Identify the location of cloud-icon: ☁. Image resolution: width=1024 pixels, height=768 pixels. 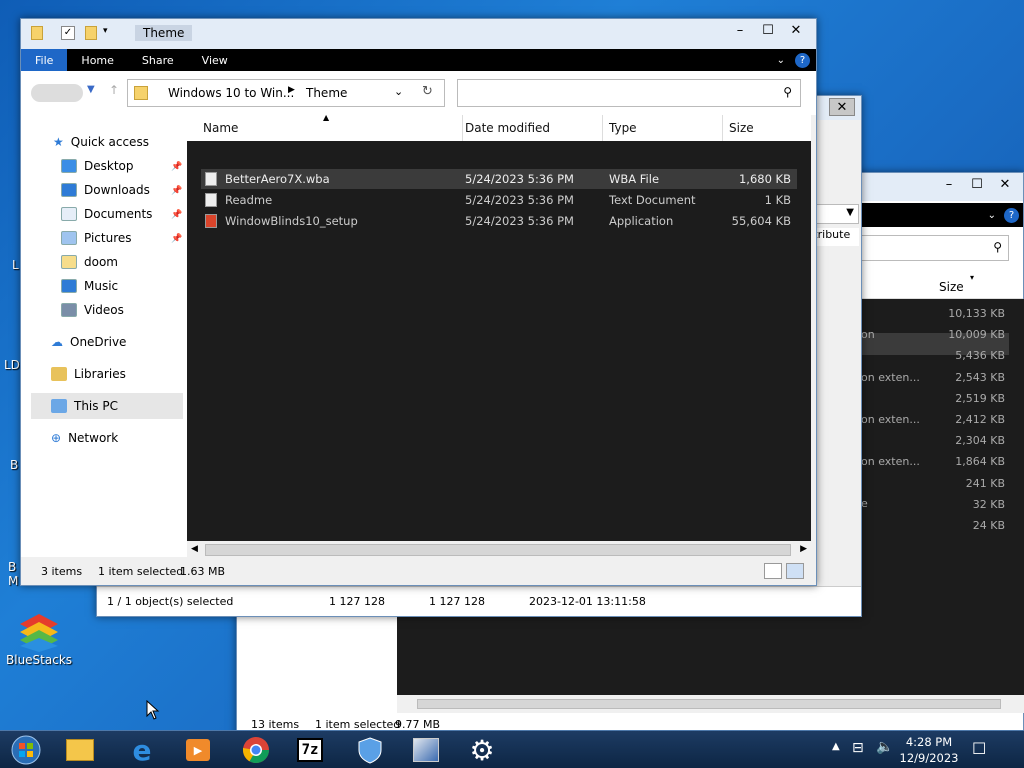
(57, 342).